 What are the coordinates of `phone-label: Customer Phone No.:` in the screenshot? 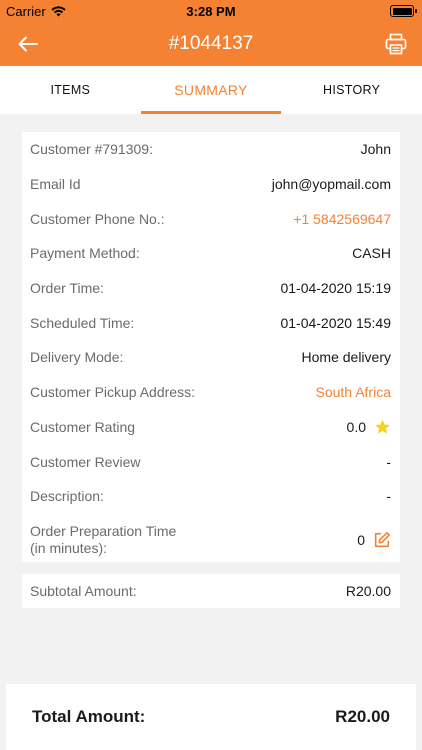 It's located at (97, 218).